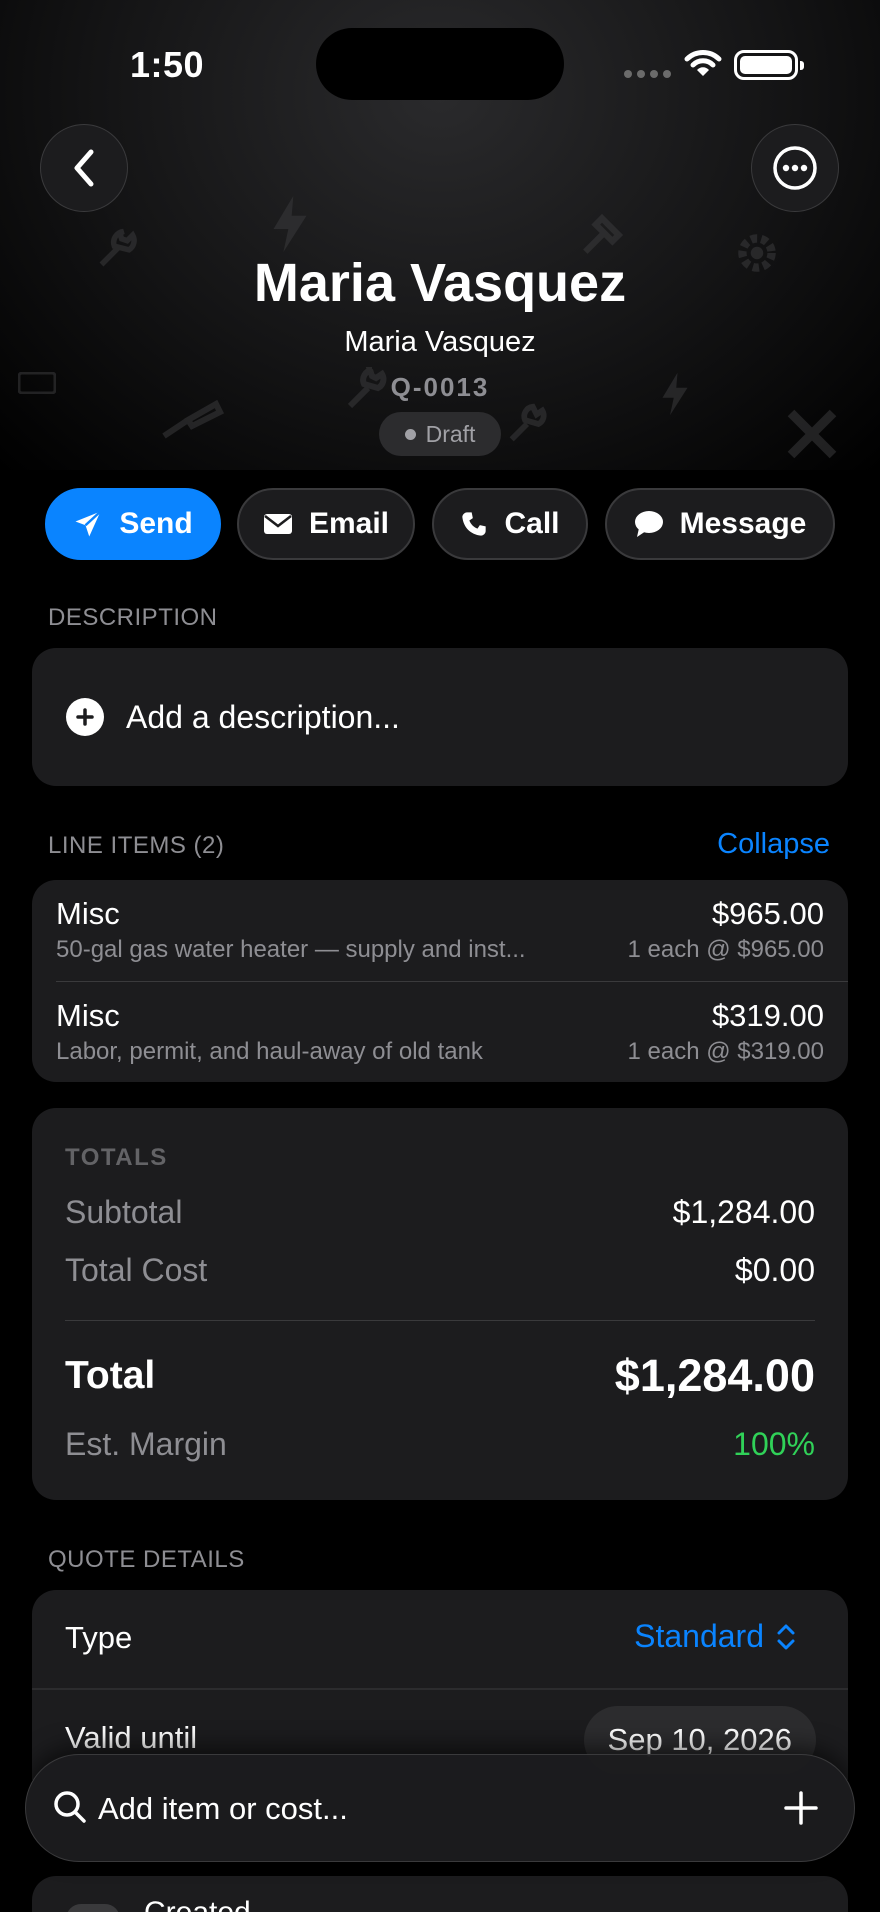 This screenshot has width=880, height=1912. I want to click on line-items-section-label: LINE ITEMS (2), so click(136, 845).